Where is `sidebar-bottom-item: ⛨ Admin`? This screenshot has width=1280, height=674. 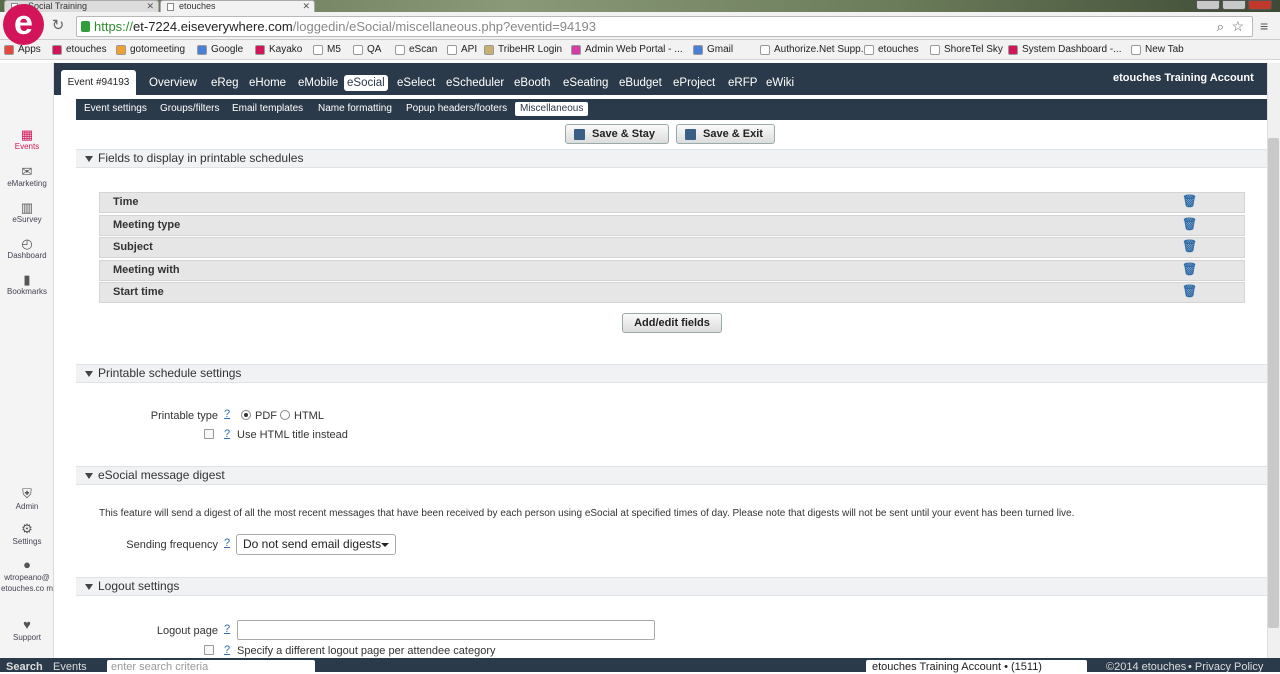 sidebar-bottom-item: ⛨ Admin is located at coordinates (27, 499).